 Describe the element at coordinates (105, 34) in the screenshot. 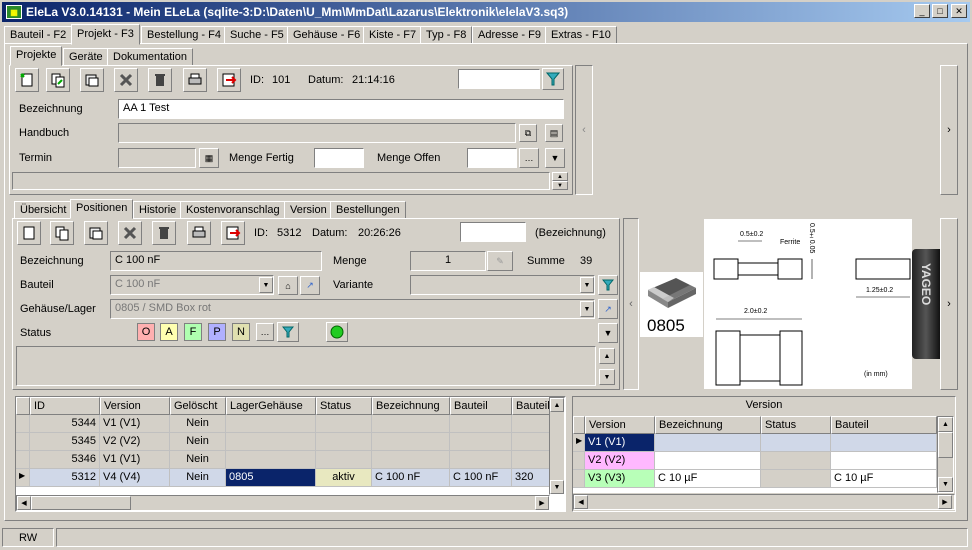

I see `tab-projekt: Projekt - F3` at that location.